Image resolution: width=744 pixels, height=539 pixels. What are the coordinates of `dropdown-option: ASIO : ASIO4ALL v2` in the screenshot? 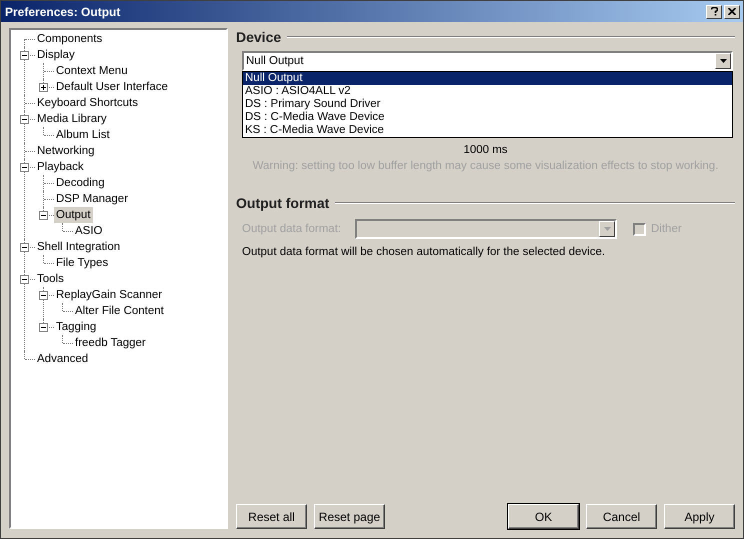 It's located at (487, 91).